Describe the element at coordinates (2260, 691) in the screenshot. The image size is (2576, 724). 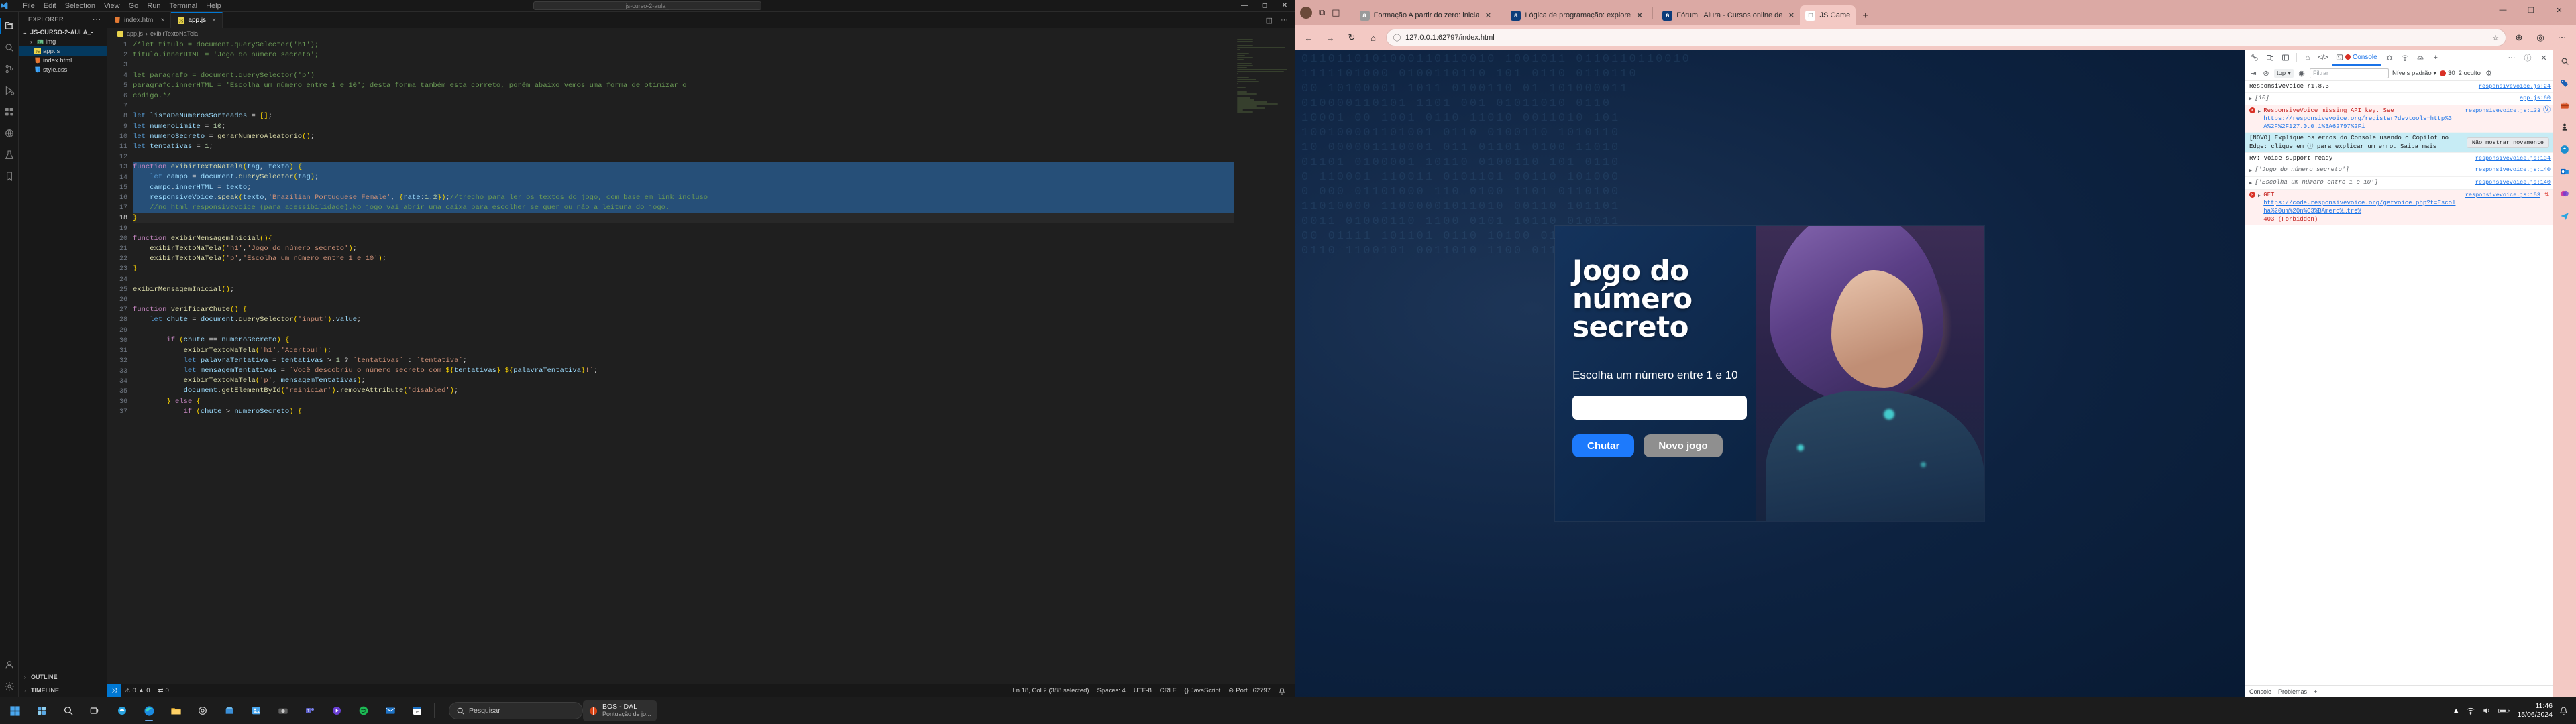
I see `drawer-tab-console: Console` at that location.